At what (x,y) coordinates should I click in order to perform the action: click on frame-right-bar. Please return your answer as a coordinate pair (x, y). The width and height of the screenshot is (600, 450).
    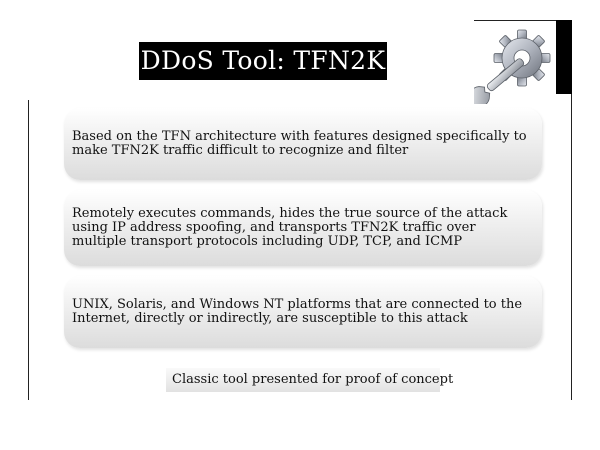
    Looking at the image, I should click on (564, 57).